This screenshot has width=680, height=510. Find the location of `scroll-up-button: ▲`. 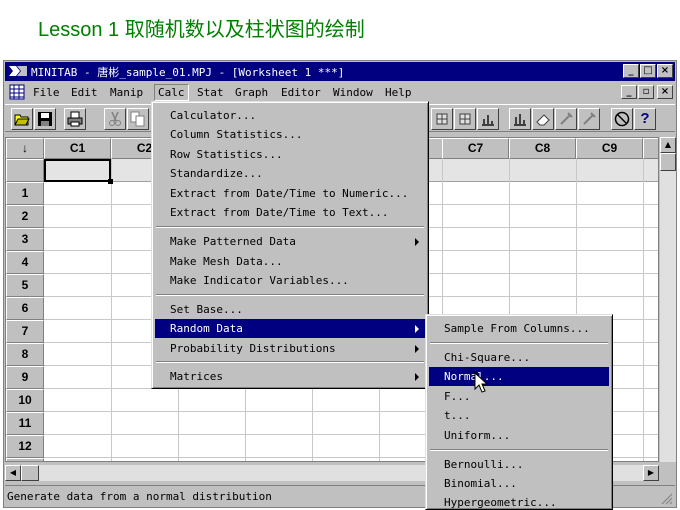

scroll-up-button: ▲ is located at coordinates (668, 145).